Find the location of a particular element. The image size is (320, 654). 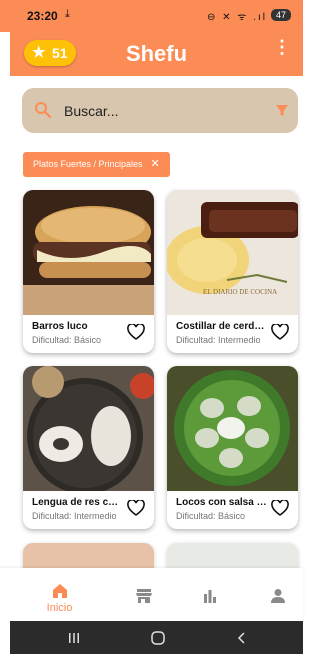

nav-item-store is located at coordinates (143, 594).